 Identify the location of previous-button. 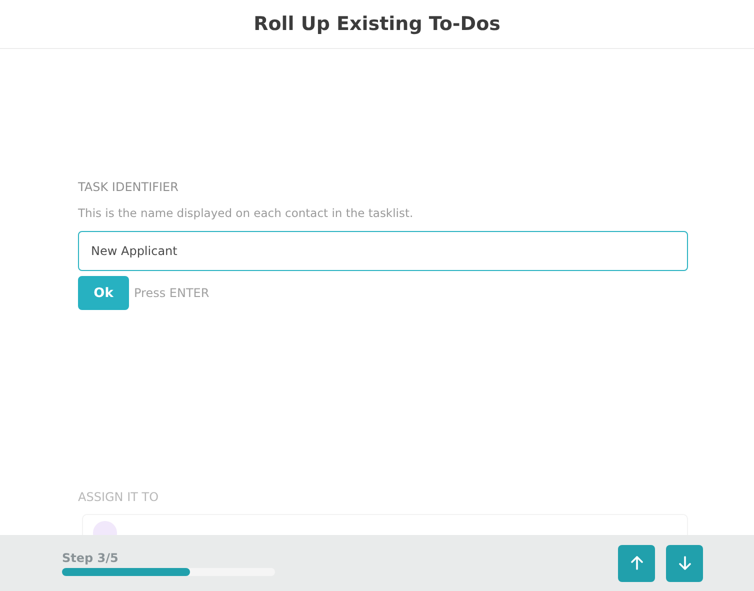
(636, 563).